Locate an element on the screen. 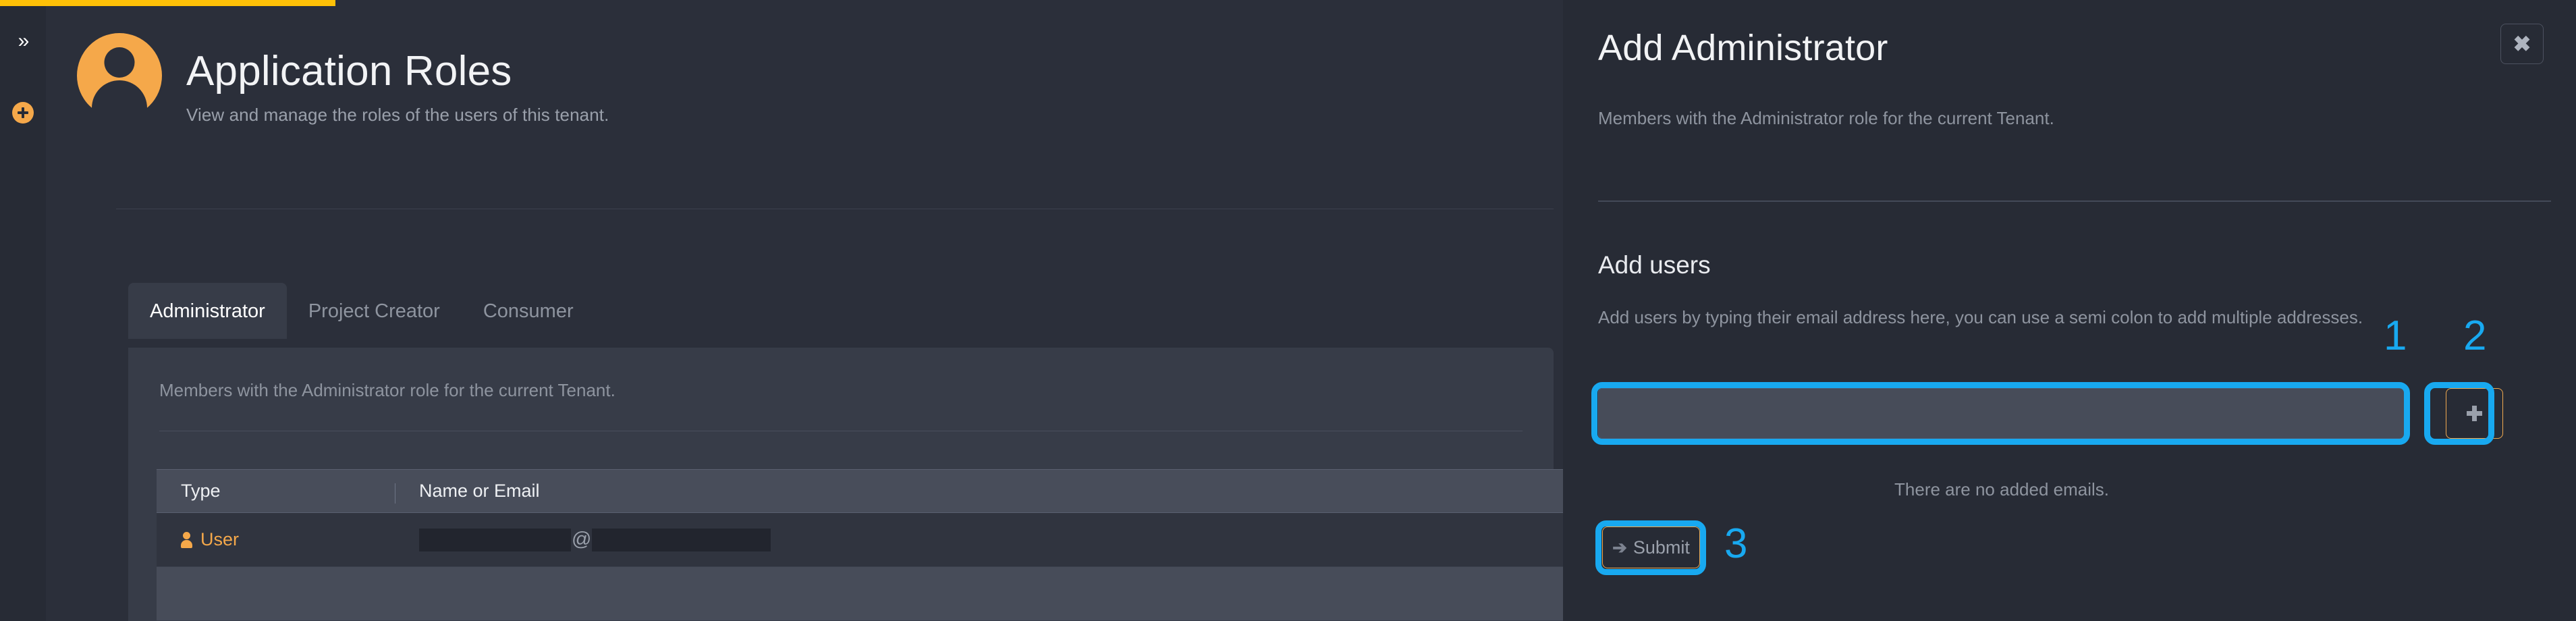 The height and width of the screenshot is (621, 2576). column-header-name-or-email: Name or Email is located at coordinates (979, 492).